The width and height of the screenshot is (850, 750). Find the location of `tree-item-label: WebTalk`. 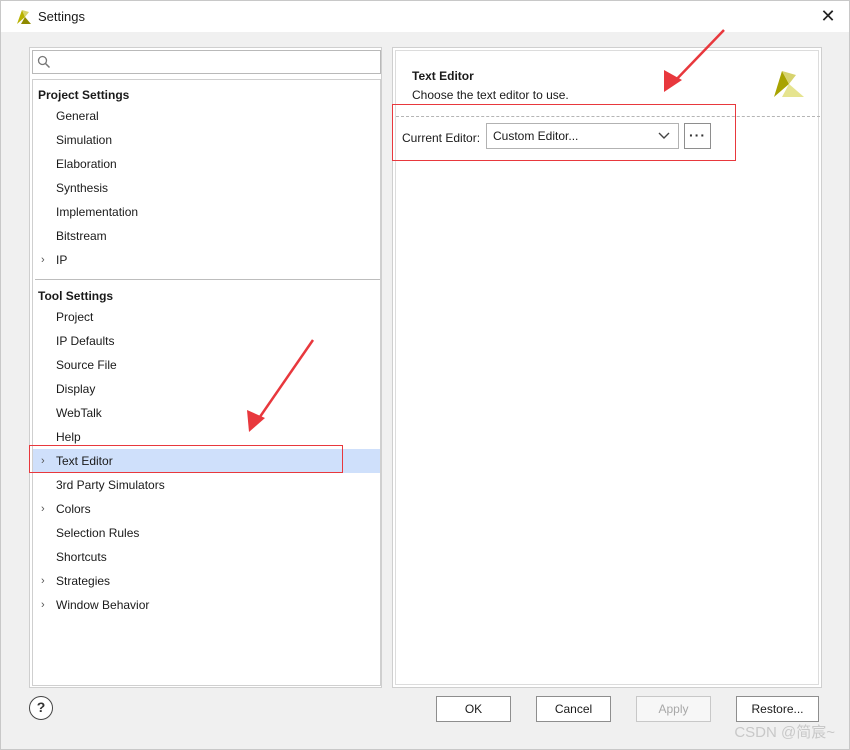

tree-item-label: WebTalk is located at coordinates (79, 413).